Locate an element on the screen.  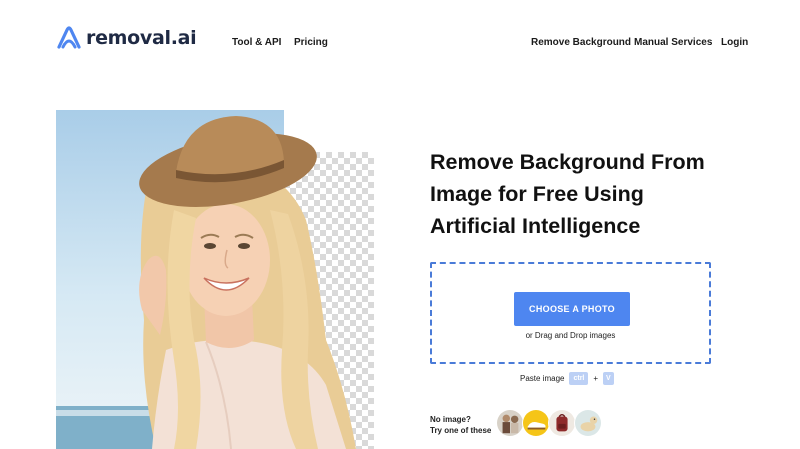
sample-thumbnails is located at coordinates (549, 423).